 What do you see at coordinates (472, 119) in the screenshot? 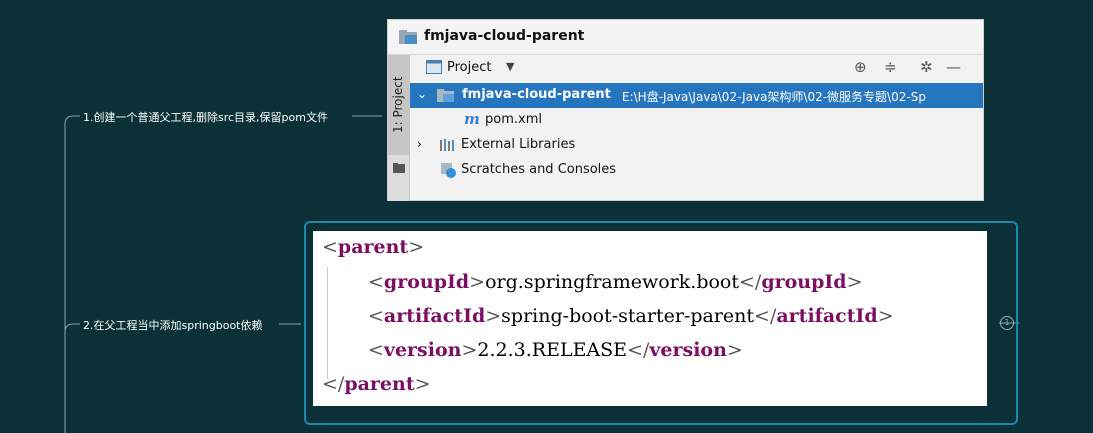
I see `maven-file-icon: m` at bounding box center [472, 119].